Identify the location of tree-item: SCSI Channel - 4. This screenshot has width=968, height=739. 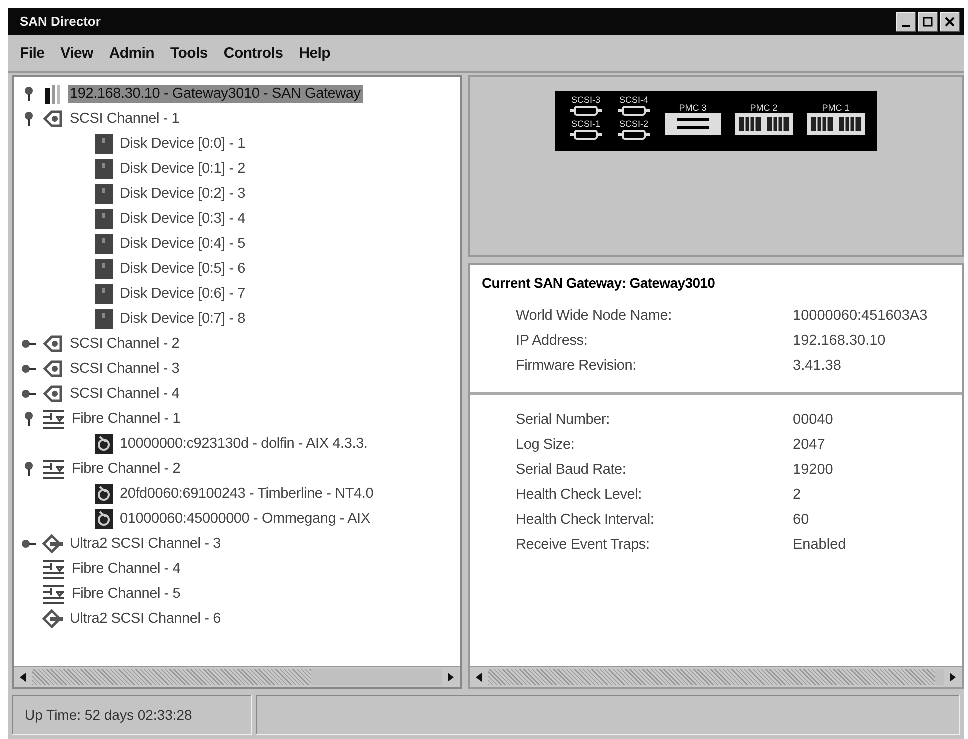
(125, 393).